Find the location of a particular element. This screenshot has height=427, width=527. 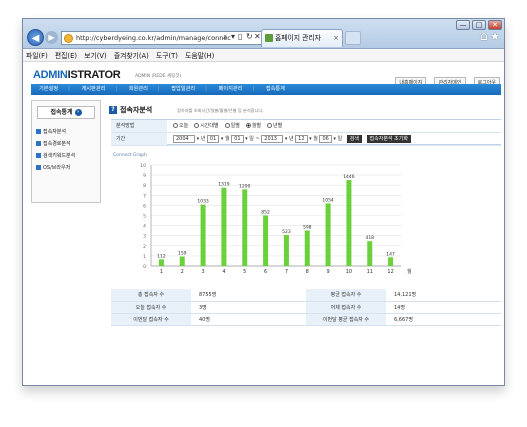

to-year-select: 2013 is located at coordinates (272, 138).